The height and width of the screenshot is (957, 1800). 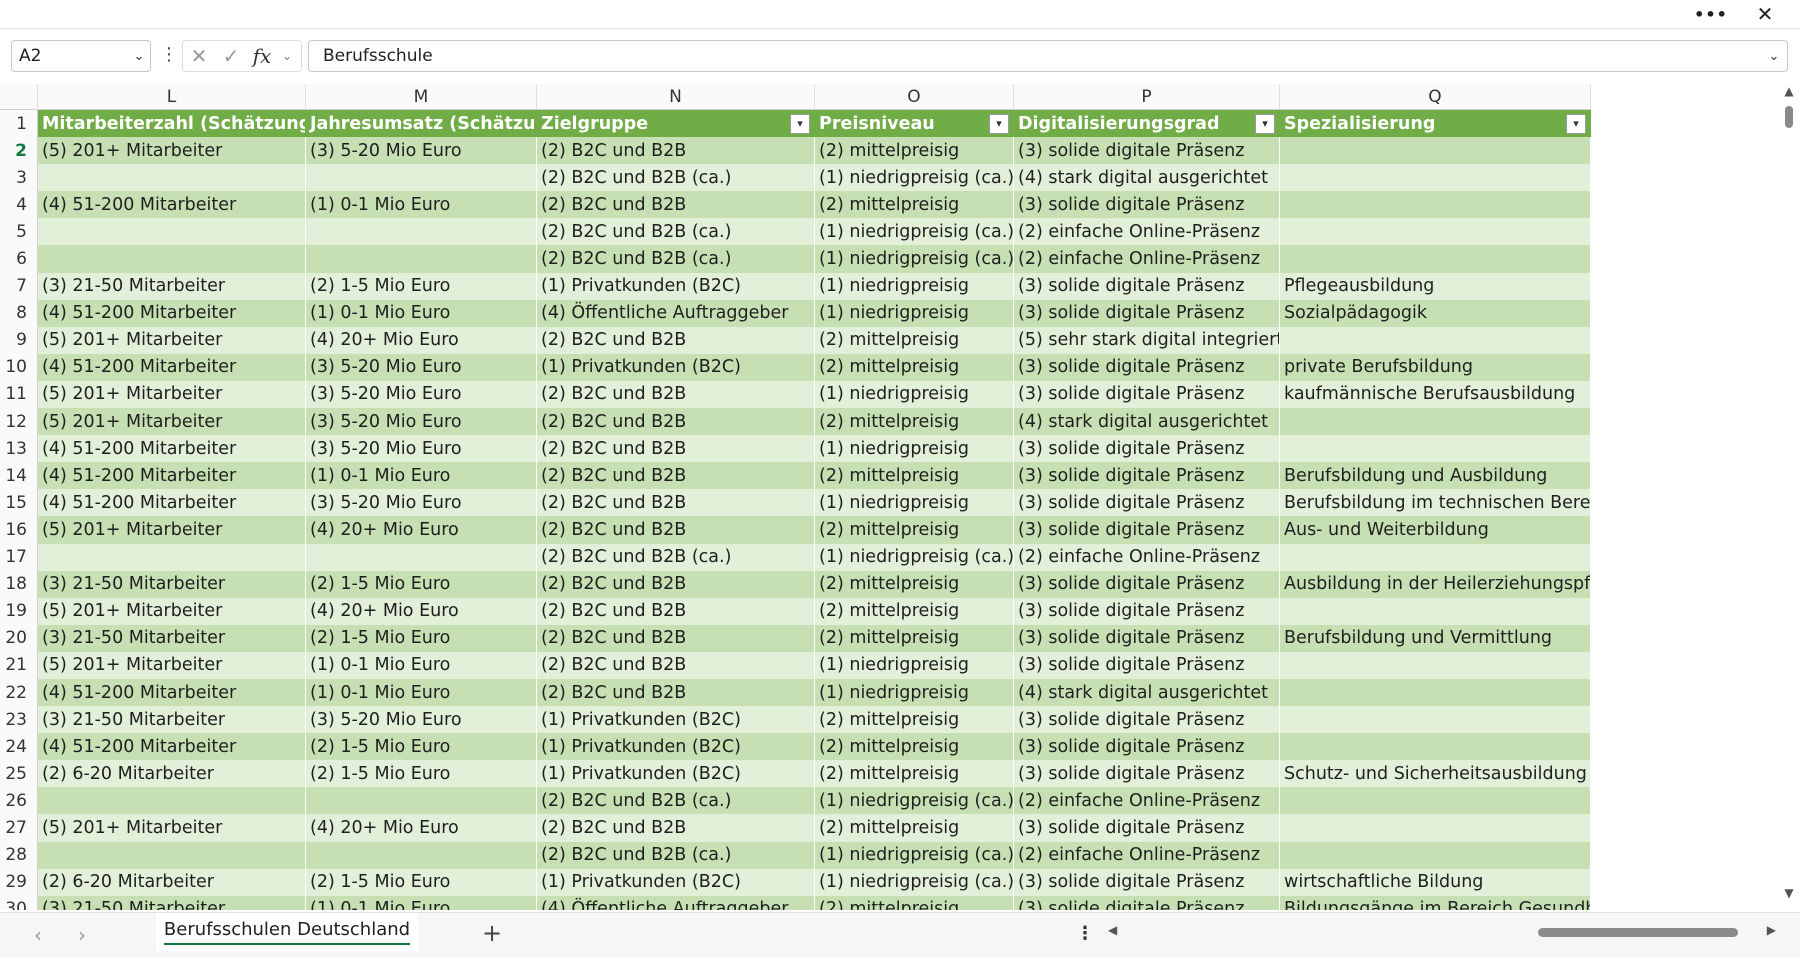 What do you see at coordinates (19, 286) in the screenshot?
I see `row-number: 7` at bounding box center [19, 286].